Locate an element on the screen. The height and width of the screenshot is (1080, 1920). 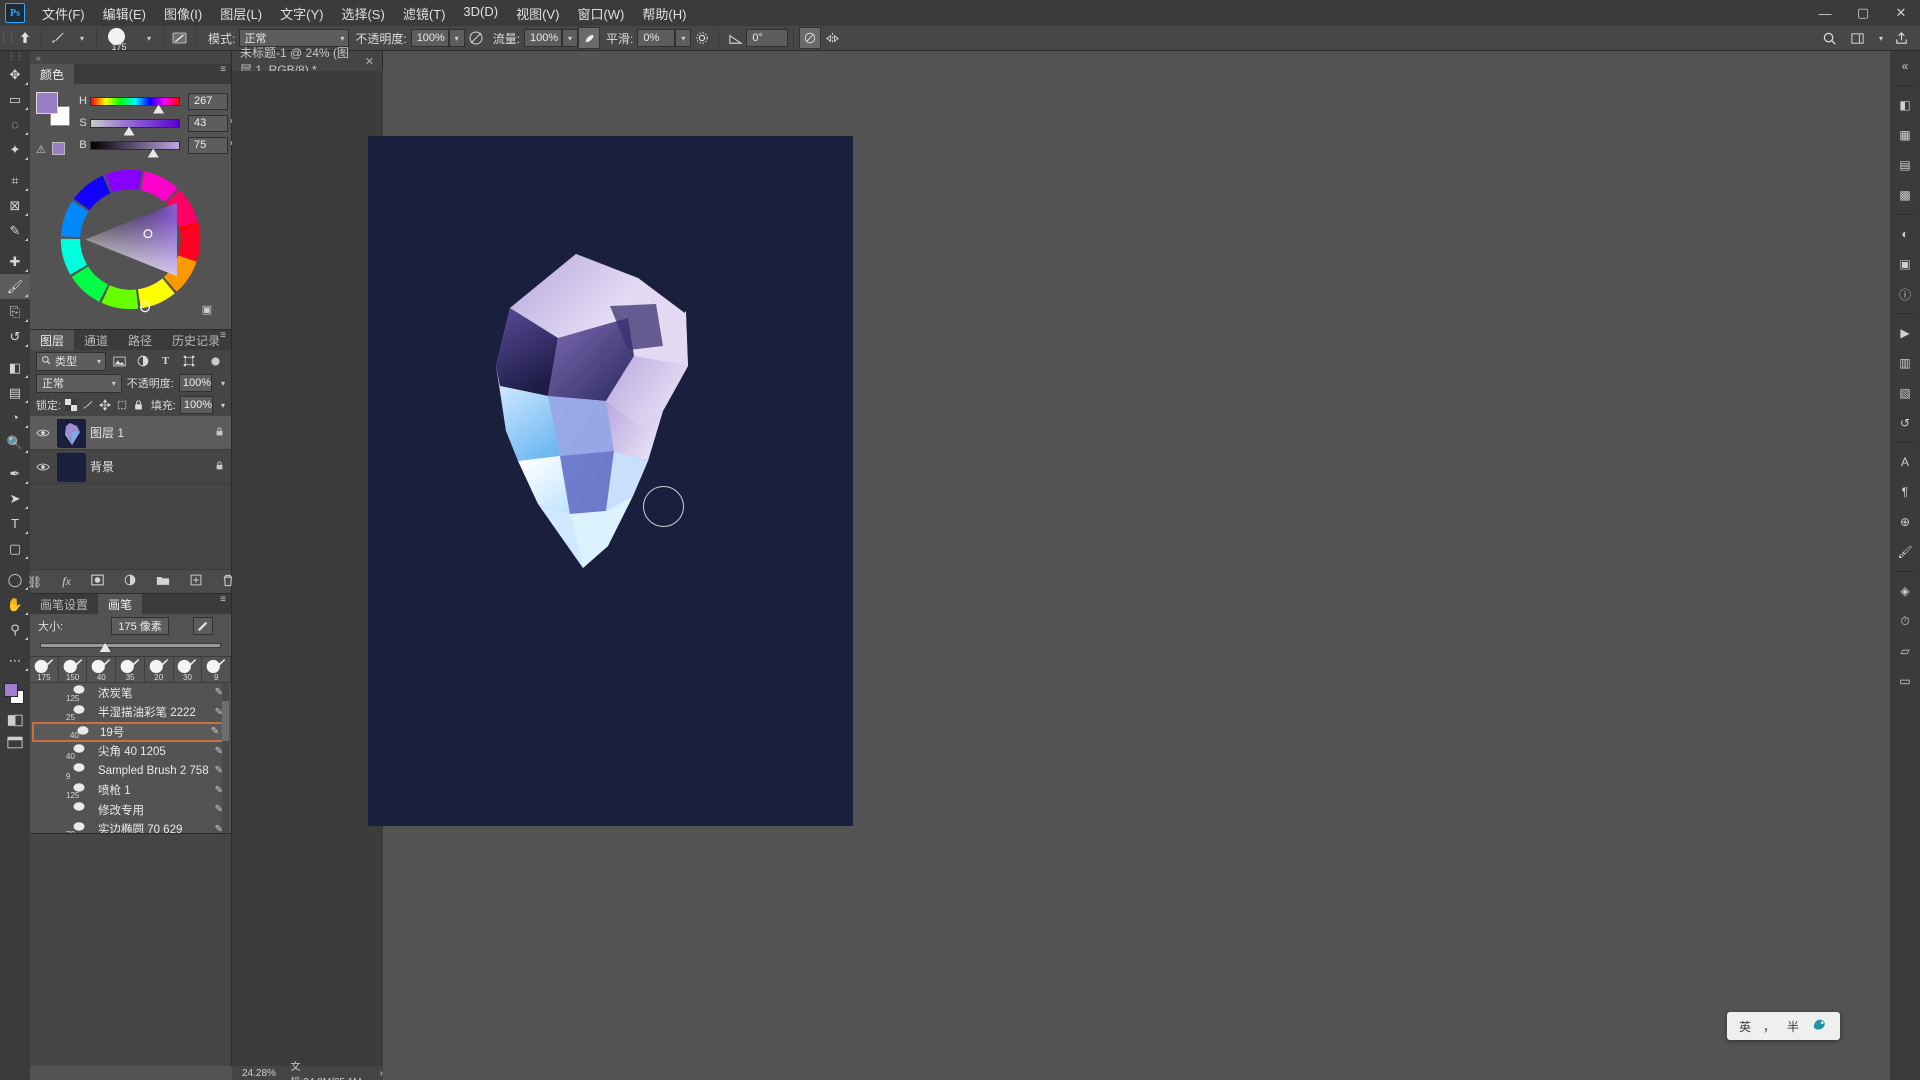
ime-language-mode: 英 is located at coordinates (1745, 1026).